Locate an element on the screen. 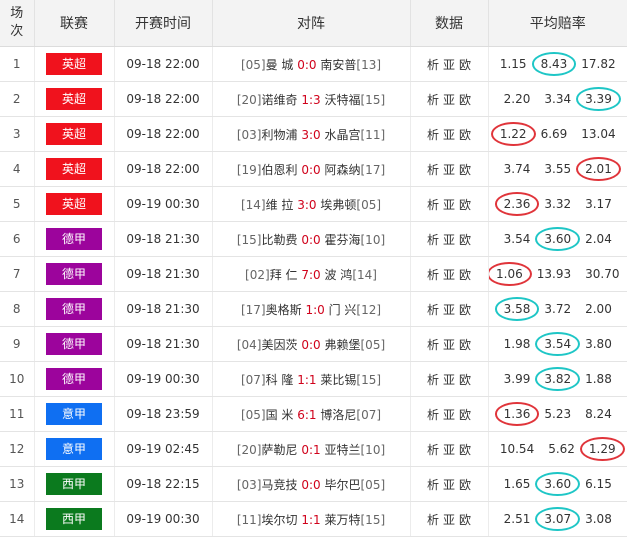 This screenshot has height=540, width=627. match-cell: [05]国 米 6:1 博洛尼[07] is located at coordinates (311, 414).